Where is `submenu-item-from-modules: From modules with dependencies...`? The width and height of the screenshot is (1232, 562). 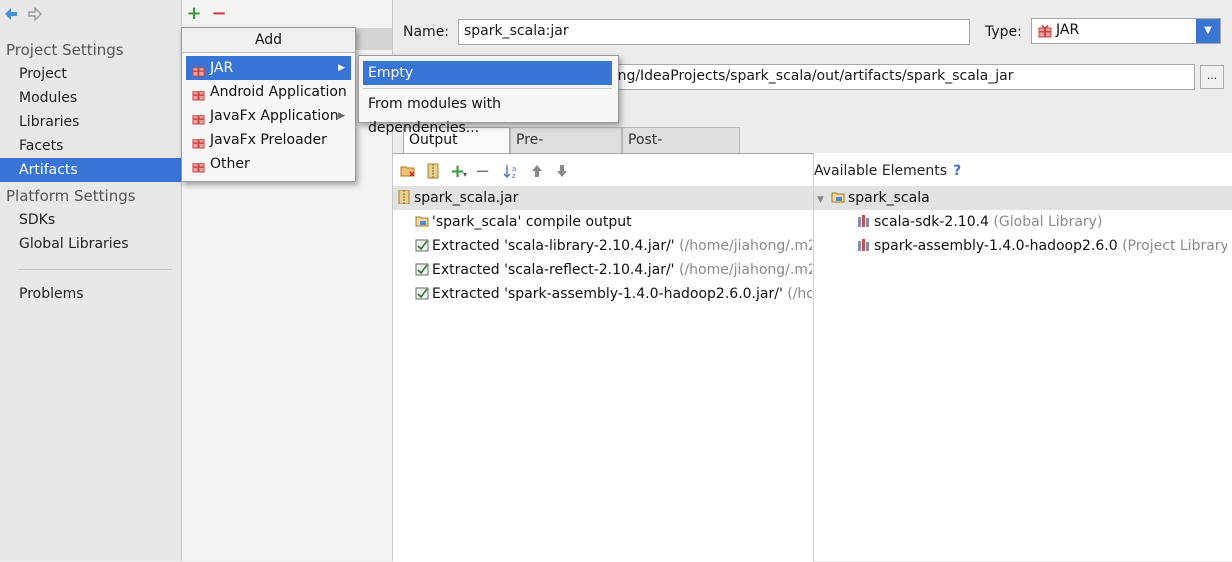 submenu-item-from-modules: From modules with dependencies... is located at coordinates (487, 114).